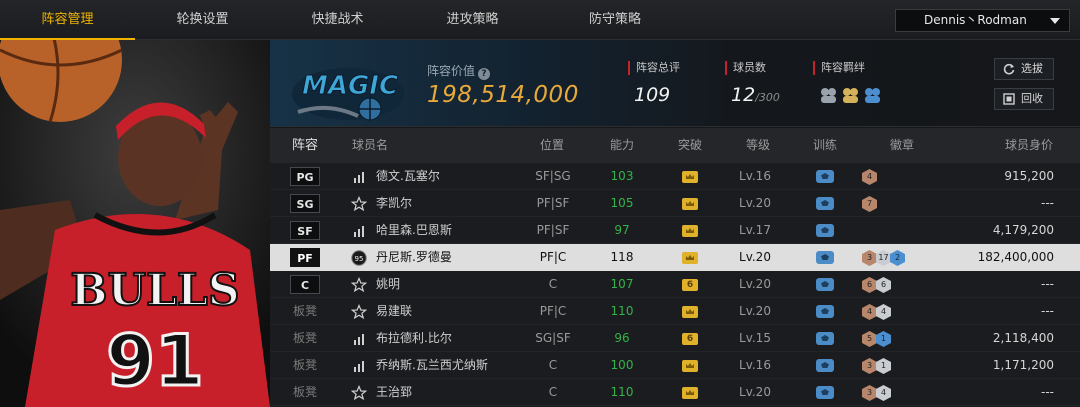  What do you see at coordinates (1009, 69) in the screenshot?
I see `refresh-icon` at bounding box center [1009, 69].